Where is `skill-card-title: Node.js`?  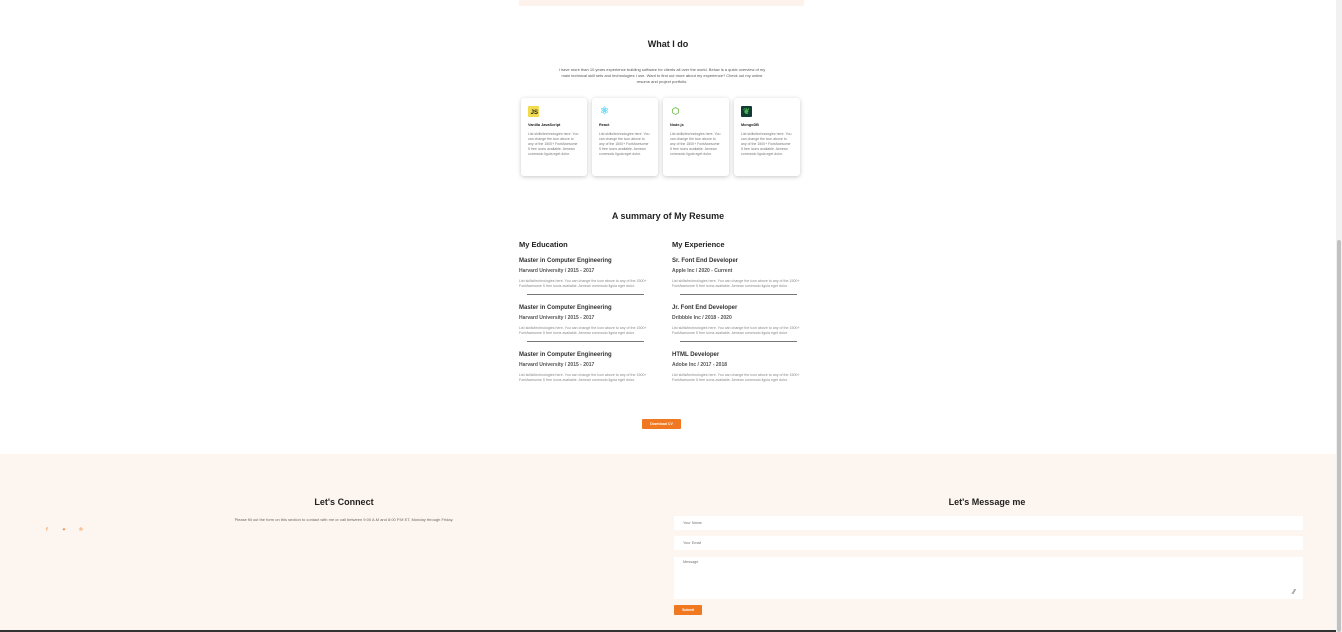 skill-card-title: Node.js is located at coordinates (677, 125).